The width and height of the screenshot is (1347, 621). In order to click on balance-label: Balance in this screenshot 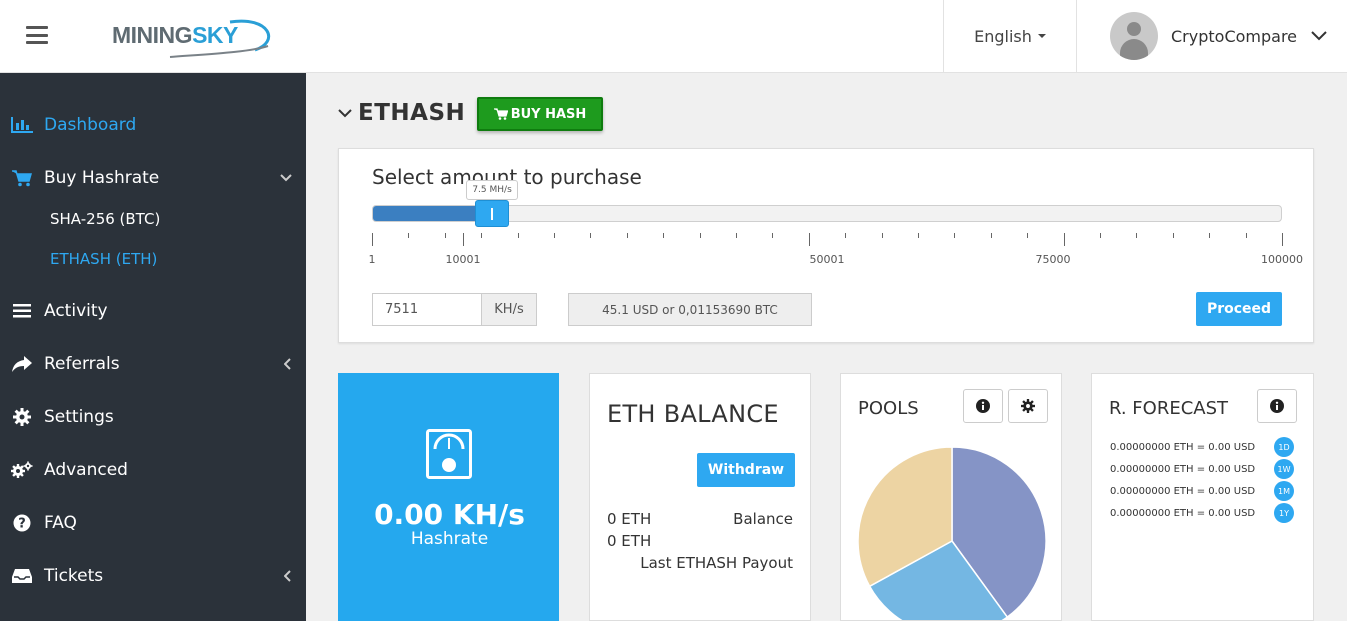, I will do `click(763, 519)`.